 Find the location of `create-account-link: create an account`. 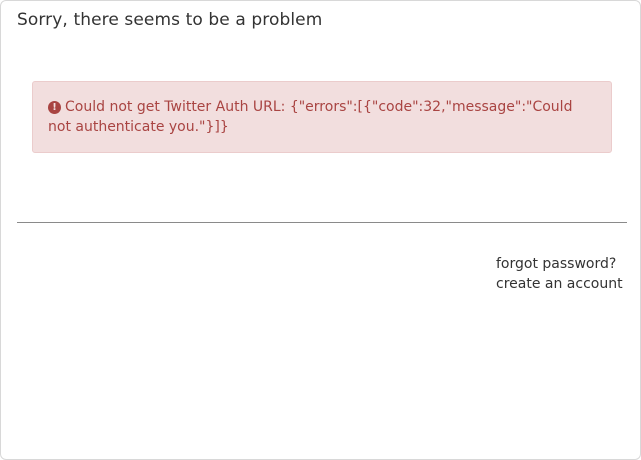

create-account-link: create an account is located at coordinates (559, 284).